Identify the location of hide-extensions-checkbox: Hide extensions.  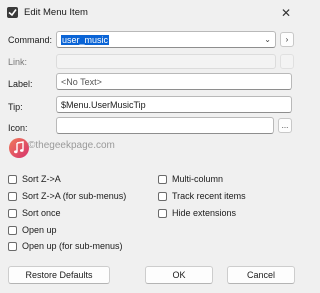
(197, 213).